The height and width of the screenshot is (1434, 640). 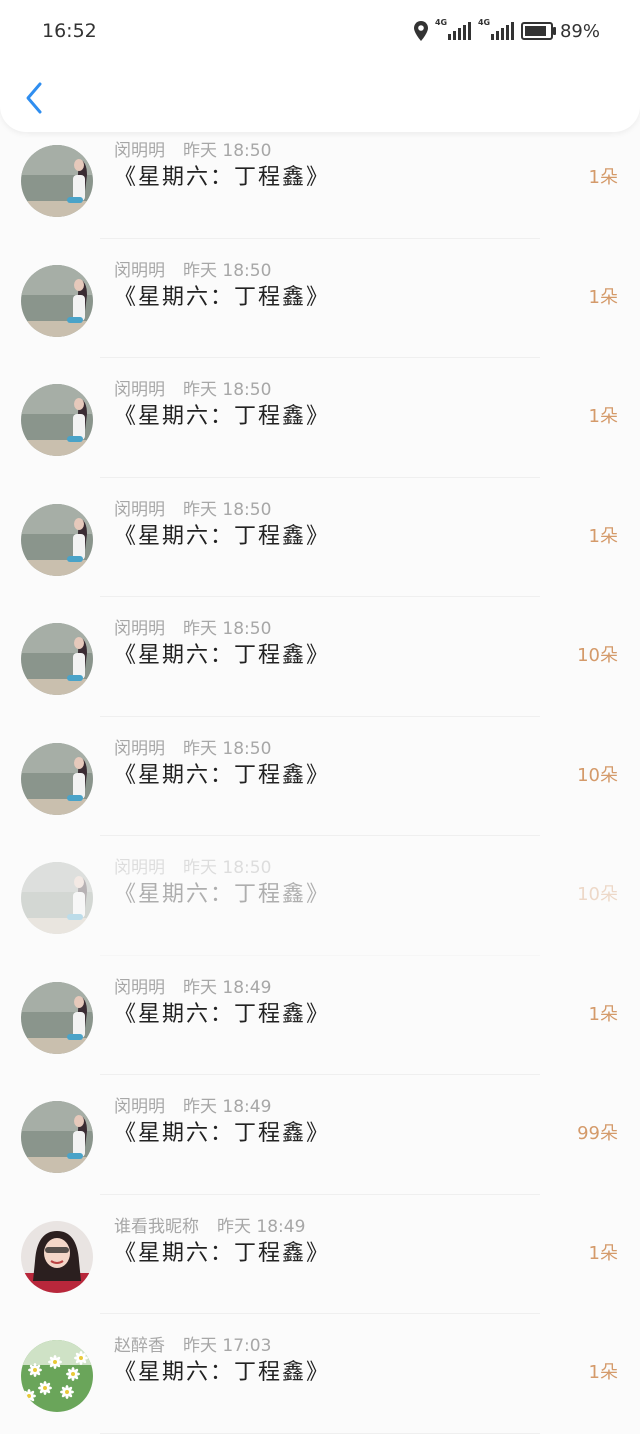 I want to click on user-name: 赵醉香, so click(x=139, y=1346).